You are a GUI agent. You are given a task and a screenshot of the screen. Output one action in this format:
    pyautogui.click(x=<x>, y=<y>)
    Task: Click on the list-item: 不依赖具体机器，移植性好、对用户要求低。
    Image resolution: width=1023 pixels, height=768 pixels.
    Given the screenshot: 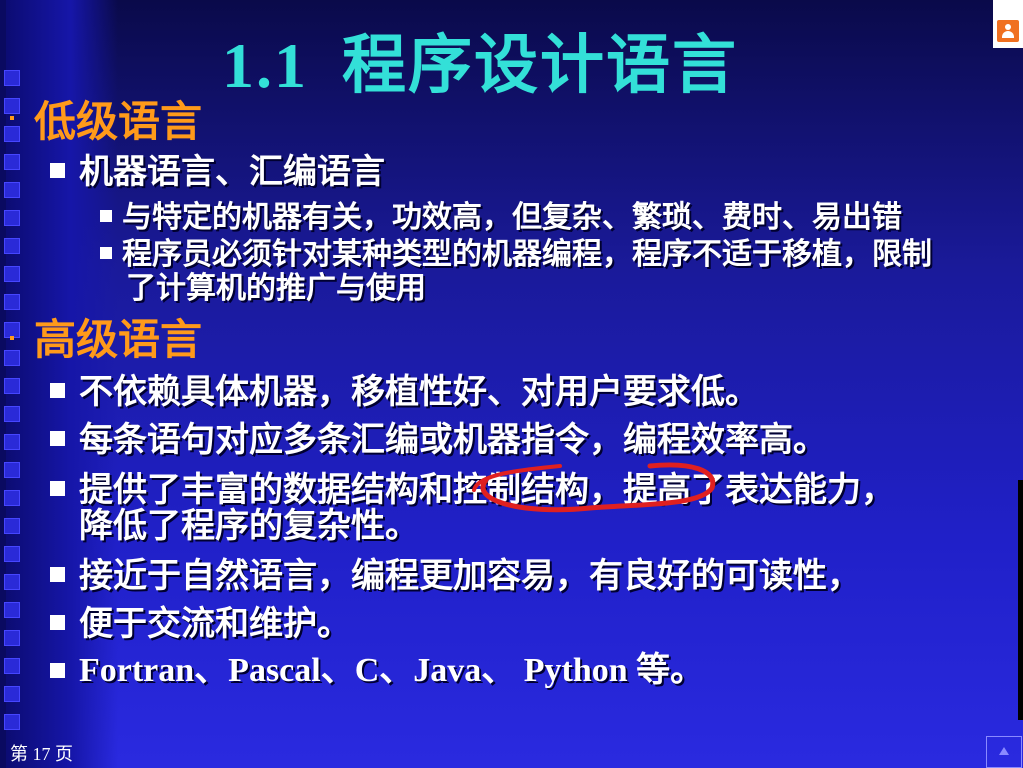 What is the action you would take?
    pyautogui.click(x=404, y=388)
    